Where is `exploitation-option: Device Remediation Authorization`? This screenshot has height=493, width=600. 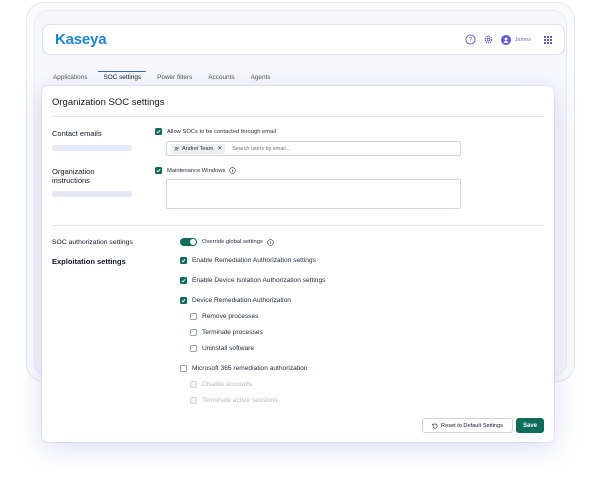 exploitation-option: Device Remediation Authorization is located at coordinates (235, 300).